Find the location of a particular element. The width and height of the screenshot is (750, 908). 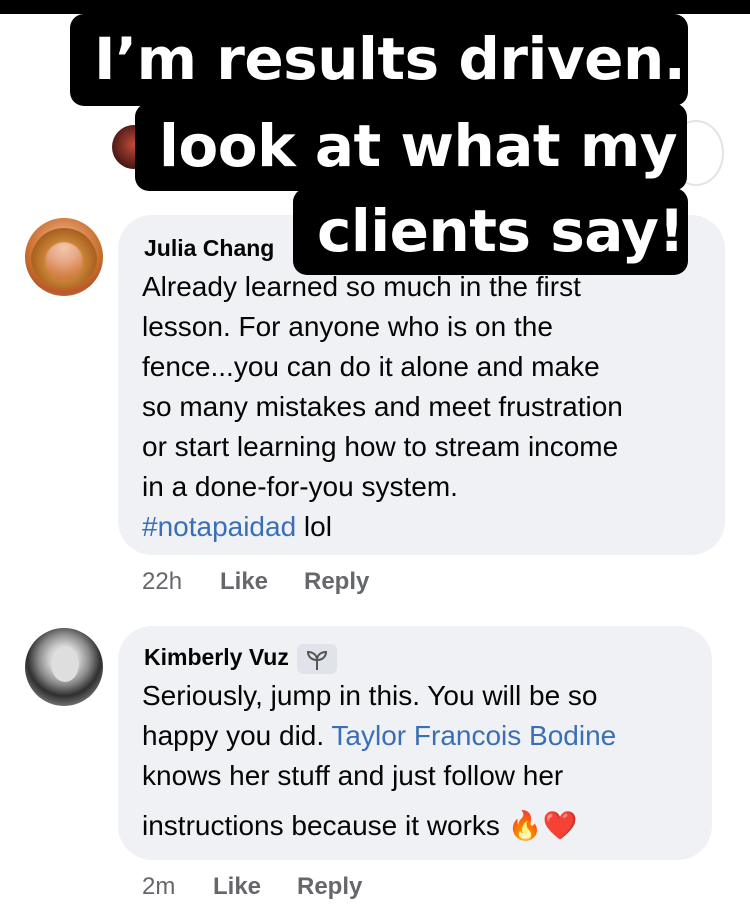

comment-author: Kimberly Vuz is located at coordinates (216, 657).